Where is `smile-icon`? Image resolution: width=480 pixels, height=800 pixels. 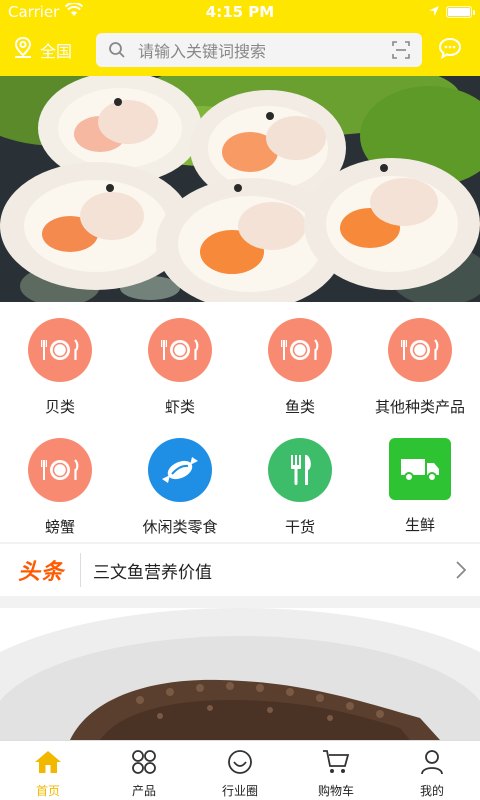
smile-icon is located at coordinates (240, 764).